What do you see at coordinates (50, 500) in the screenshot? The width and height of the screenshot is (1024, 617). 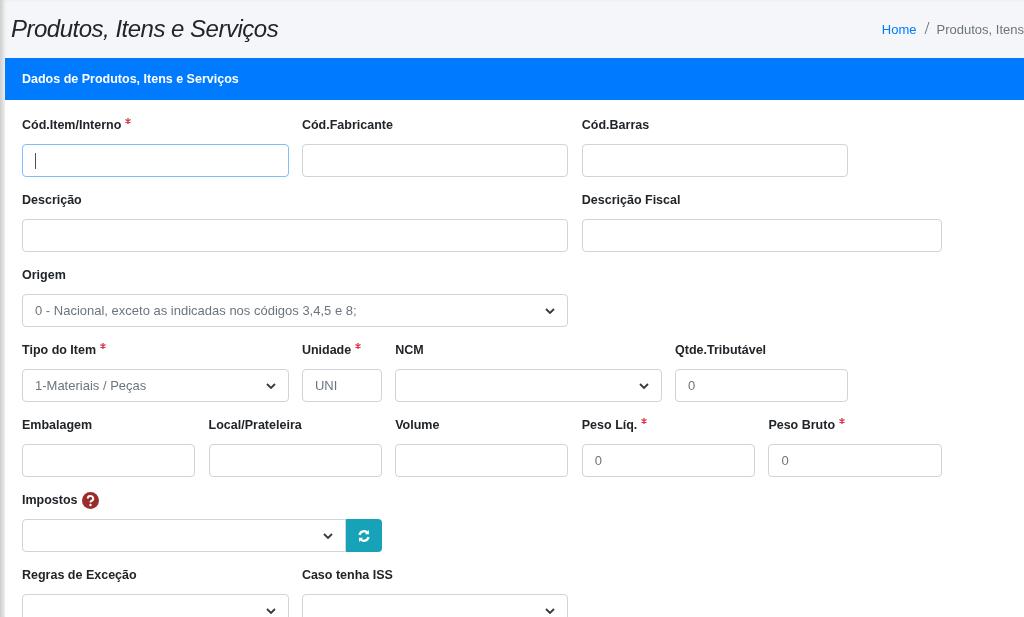 I see `field-label: Impostos` at bounding box center [50, 500].